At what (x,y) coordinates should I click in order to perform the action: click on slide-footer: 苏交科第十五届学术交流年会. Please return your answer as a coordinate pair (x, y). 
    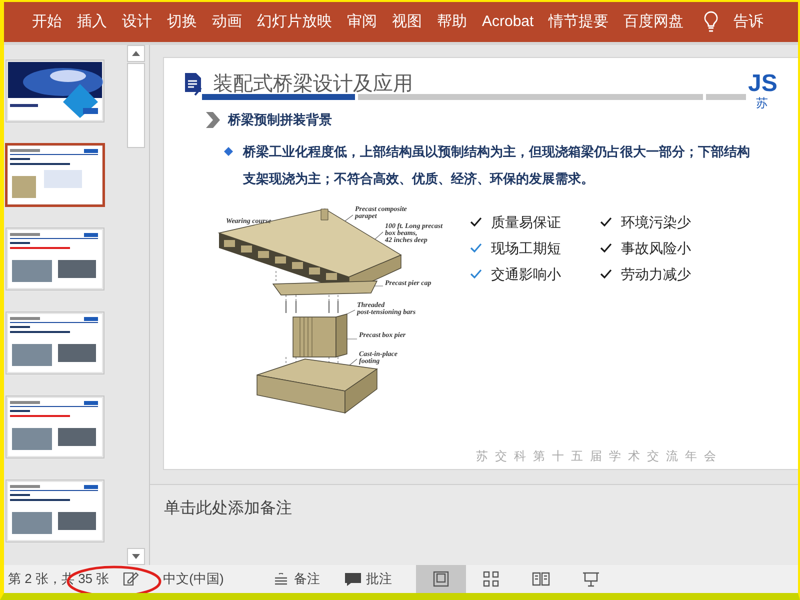
    Looking at the image, I should click on (637, 456).